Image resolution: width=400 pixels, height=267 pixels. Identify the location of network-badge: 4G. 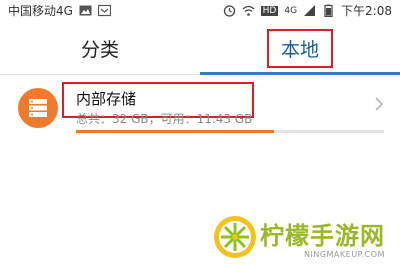
(291, 10).